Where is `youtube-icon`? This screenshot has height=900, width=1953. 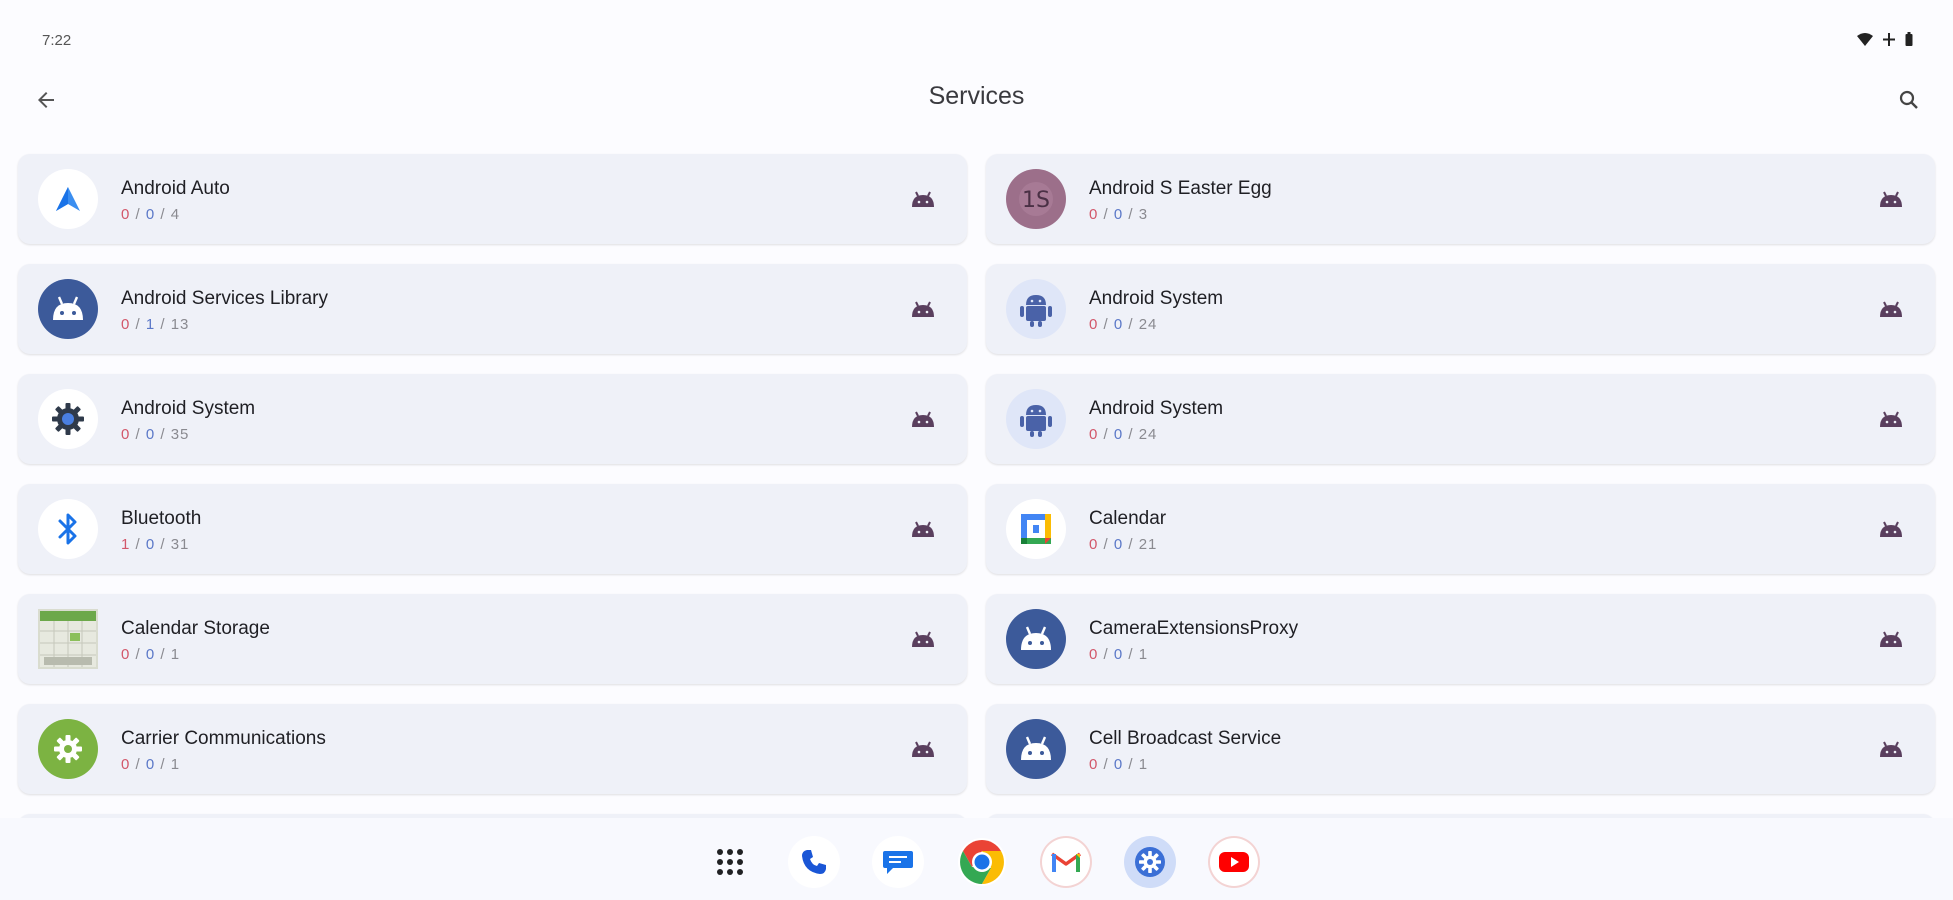 youtube-icon is located at coordinates (1234, 862).